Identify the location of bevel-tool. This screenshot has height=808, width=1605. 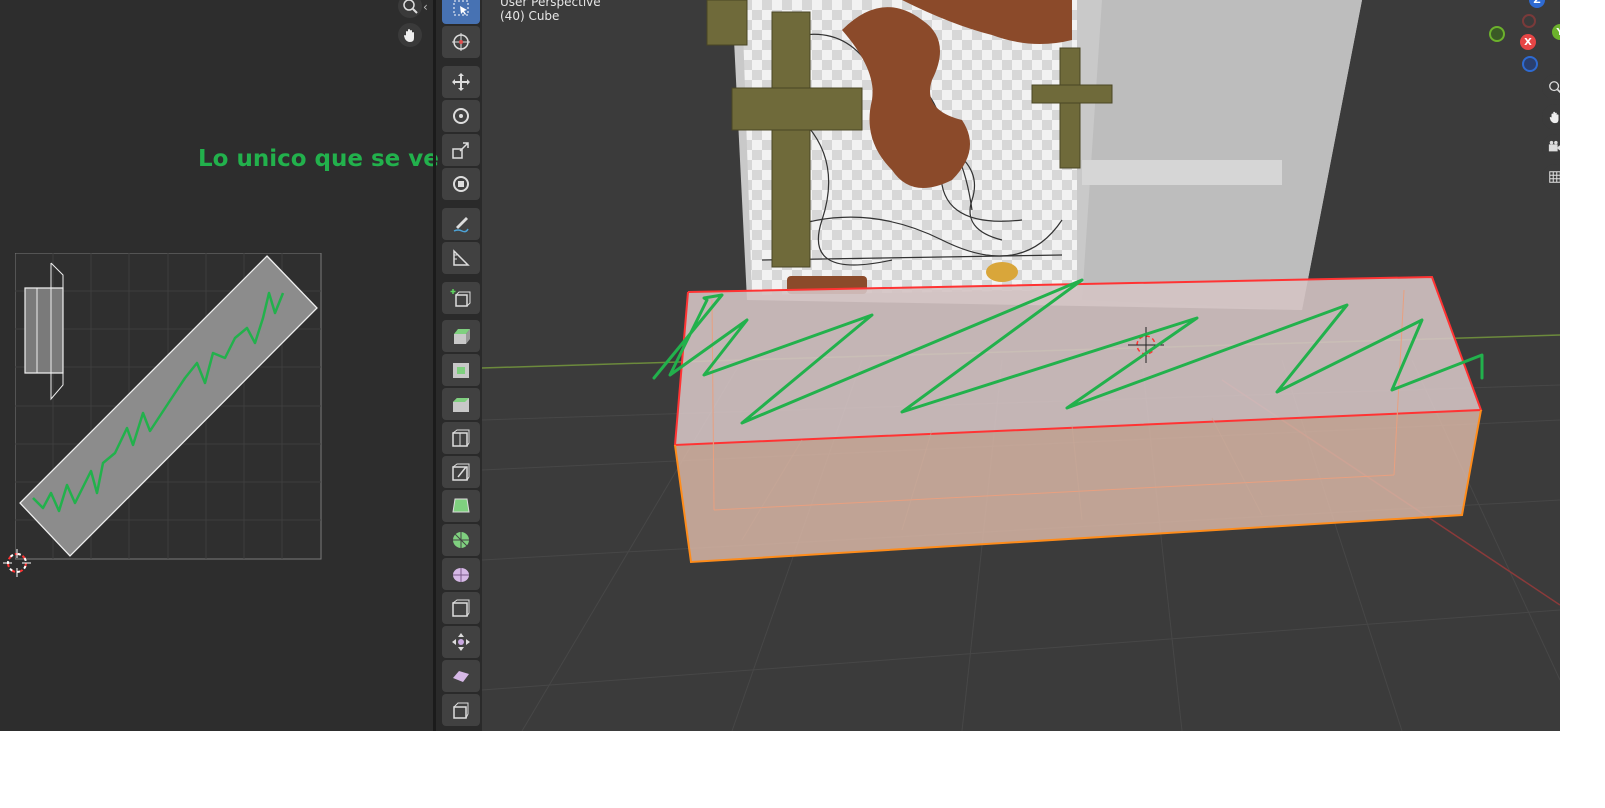
(461, 404).